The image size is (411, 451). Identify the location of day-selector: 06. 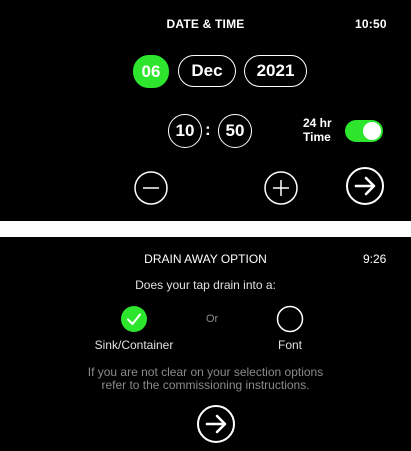
(151, 71).